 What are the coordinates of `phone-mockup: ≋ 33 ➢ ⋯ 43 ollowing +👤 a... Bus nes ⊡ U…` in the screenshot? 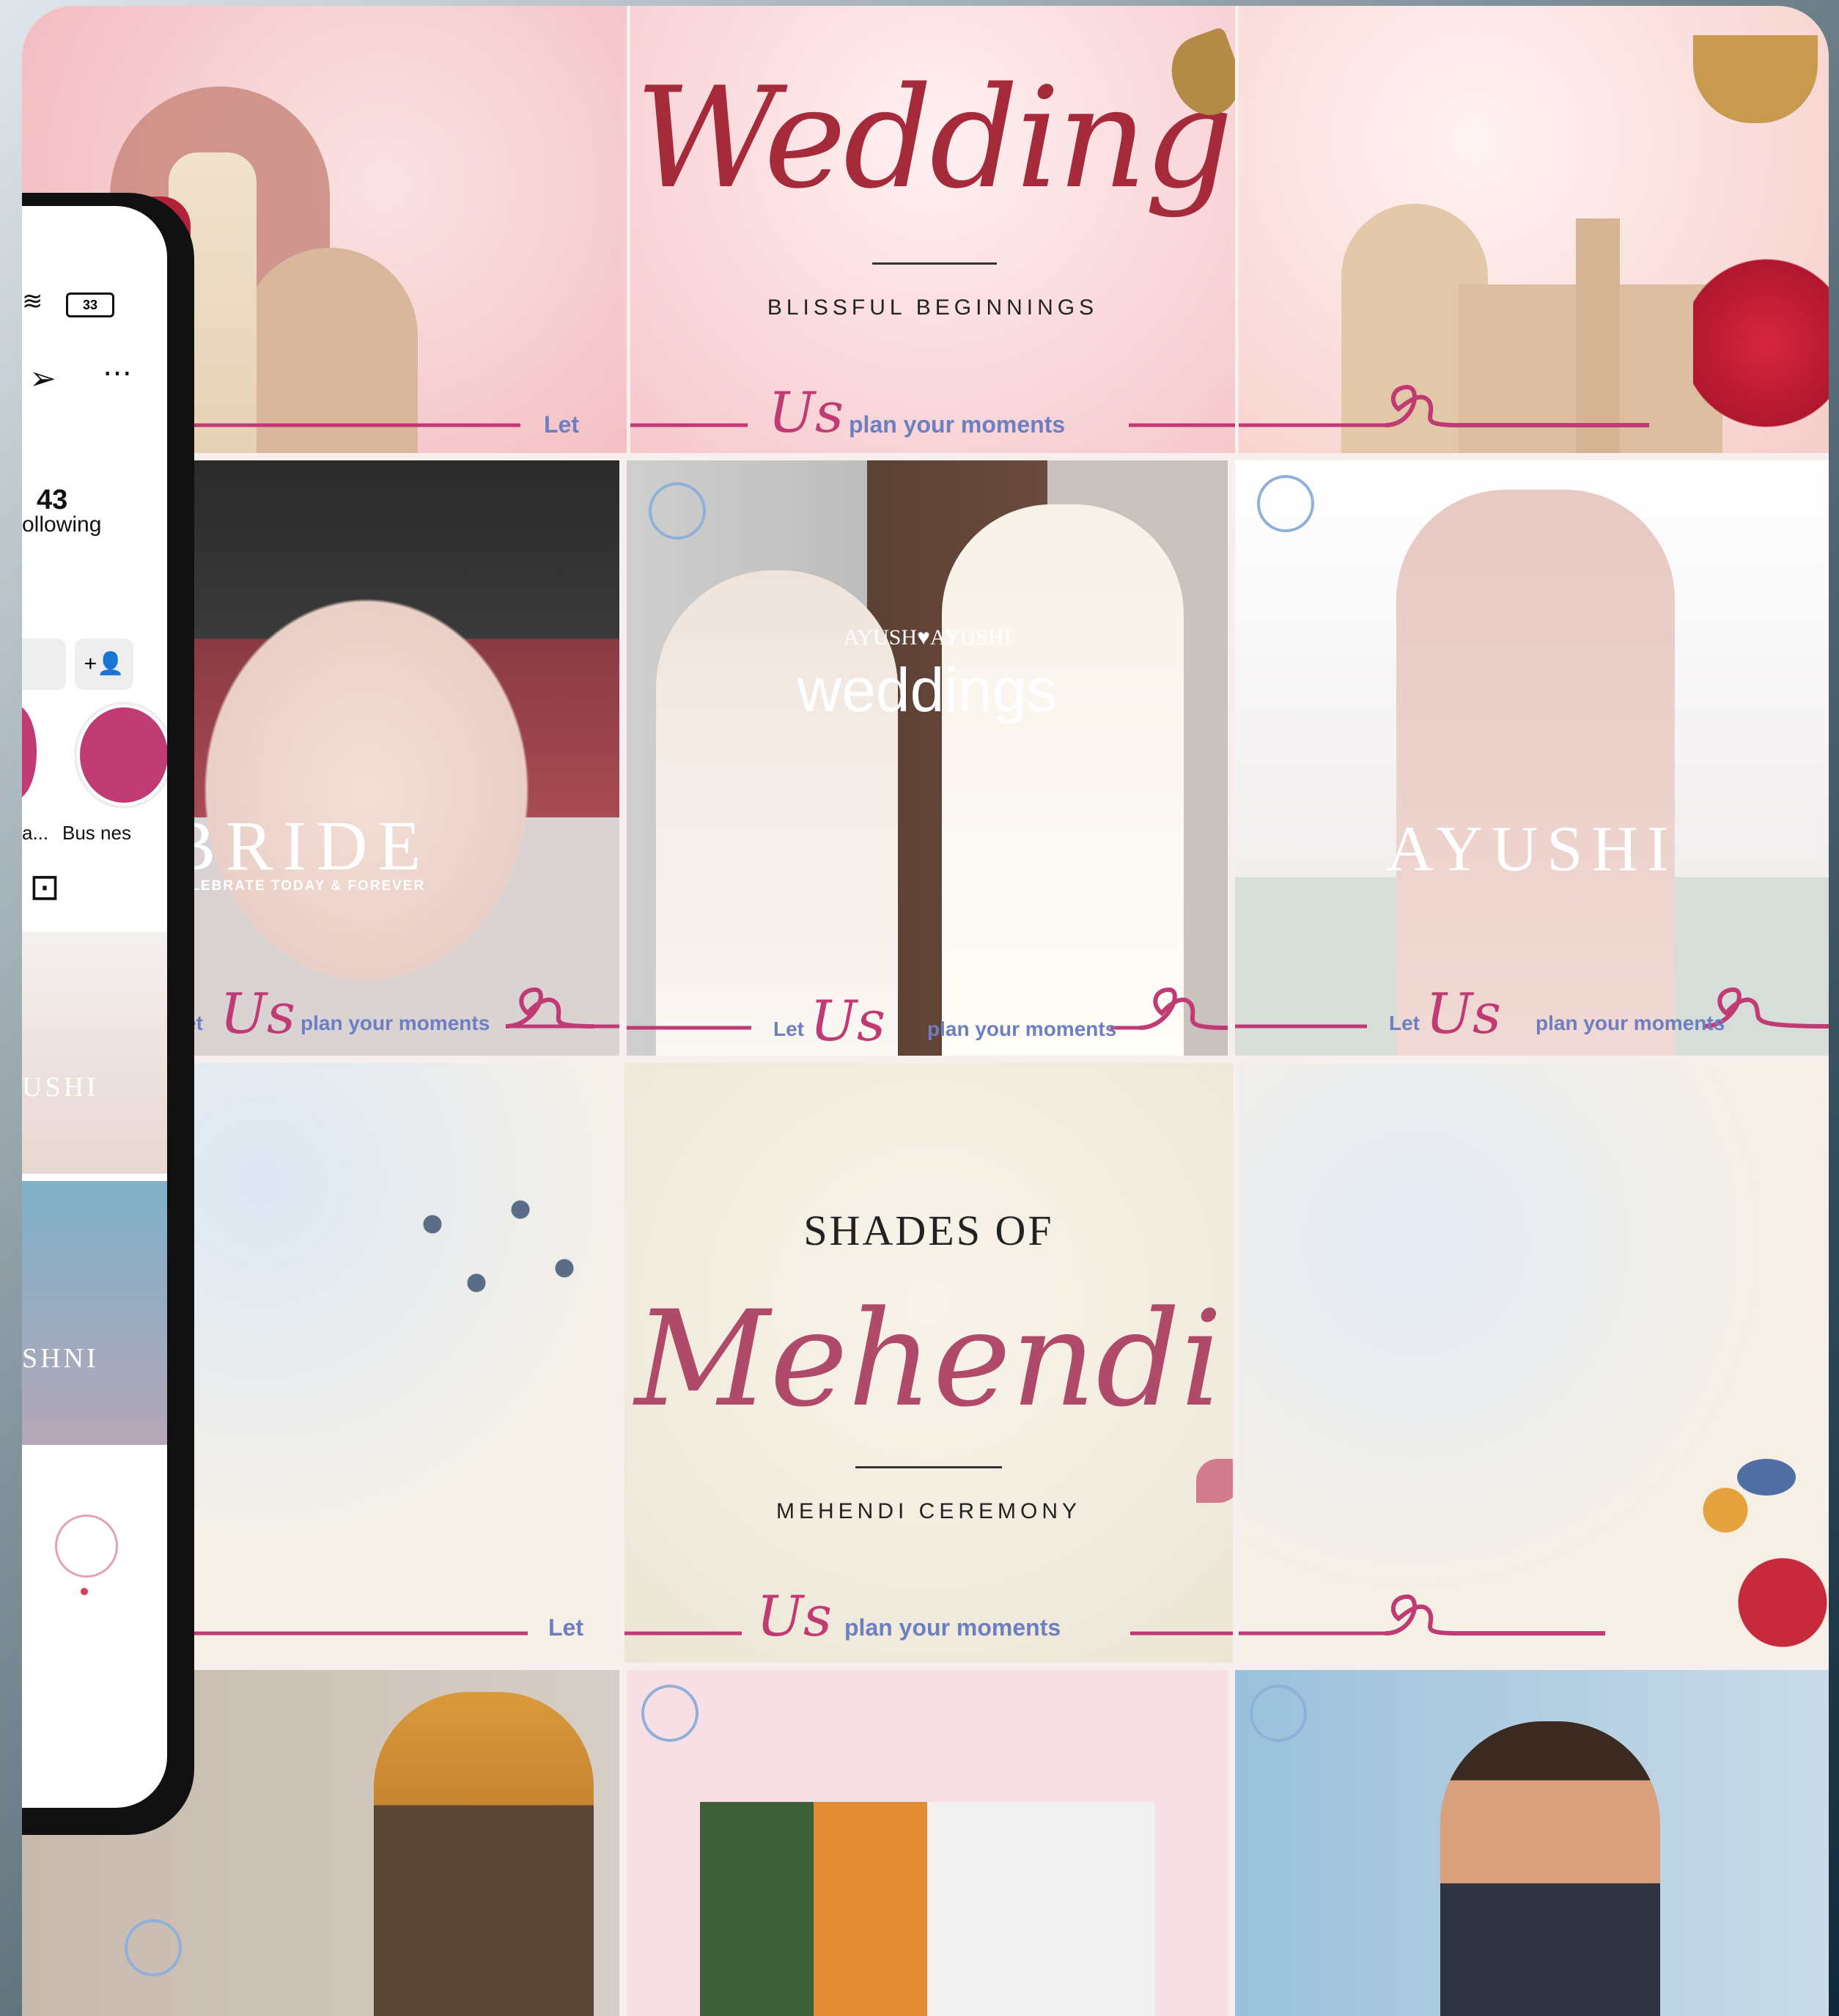 It's located at (108, 1014).